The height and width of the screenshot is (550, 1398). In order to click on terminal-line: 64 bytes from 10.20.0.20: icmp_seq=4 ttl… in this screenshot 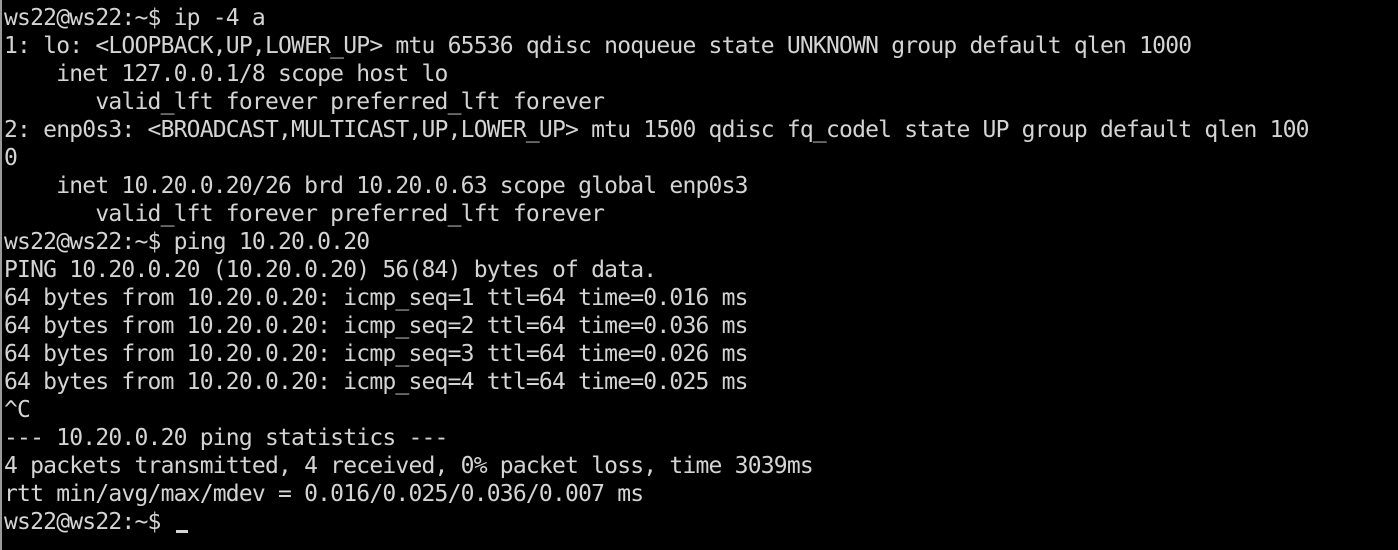, I will do `click(376, 382)`.